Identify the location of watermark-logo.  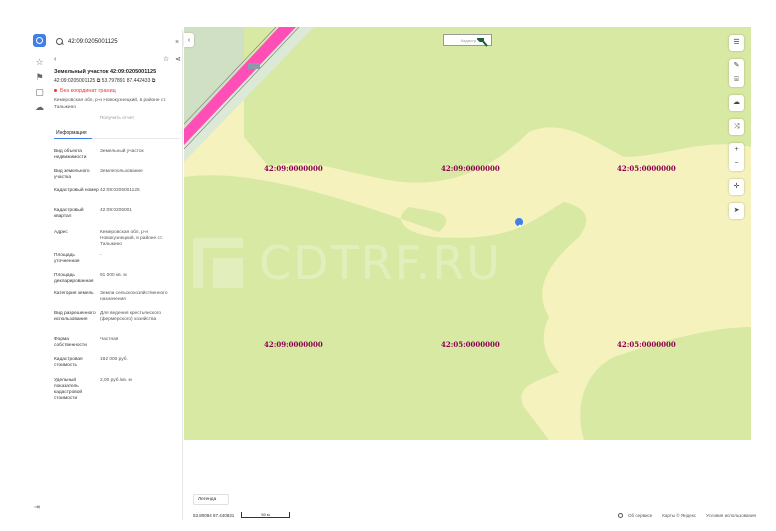
(218, 263).